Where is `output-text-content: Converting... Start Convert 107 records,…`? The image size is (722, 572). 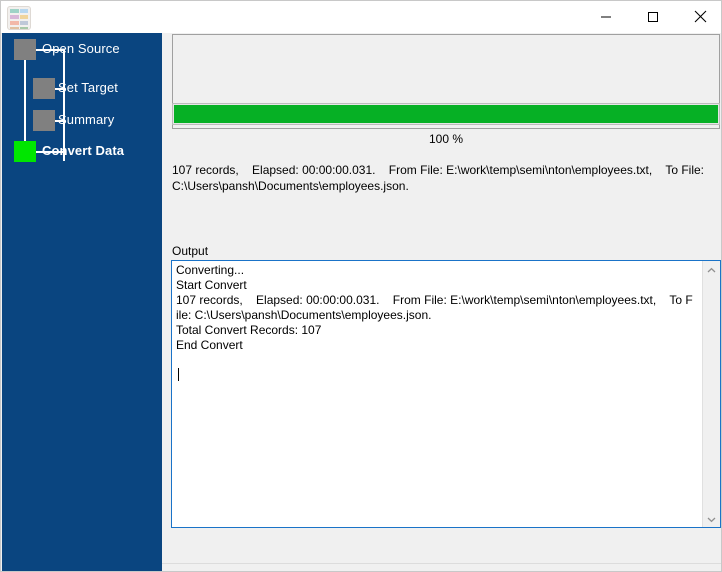
output-text-content: Converting... Start Convert 107 records,… is located at coordinates (434, 307).